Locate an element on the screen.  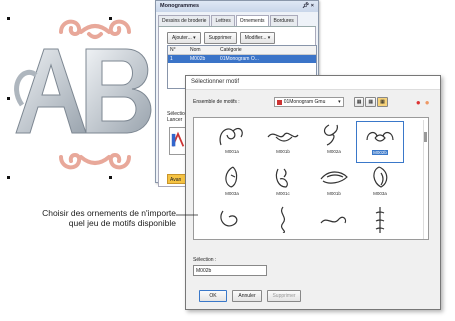
motif-label: M001c is located at coordinates (283, 193).